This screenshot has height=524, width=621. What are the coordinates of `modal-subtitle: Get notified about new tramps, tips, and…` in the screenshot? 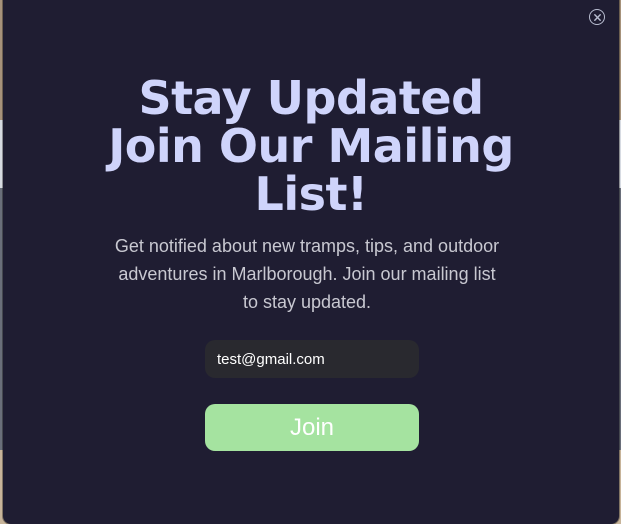 It's located at (307, 274).